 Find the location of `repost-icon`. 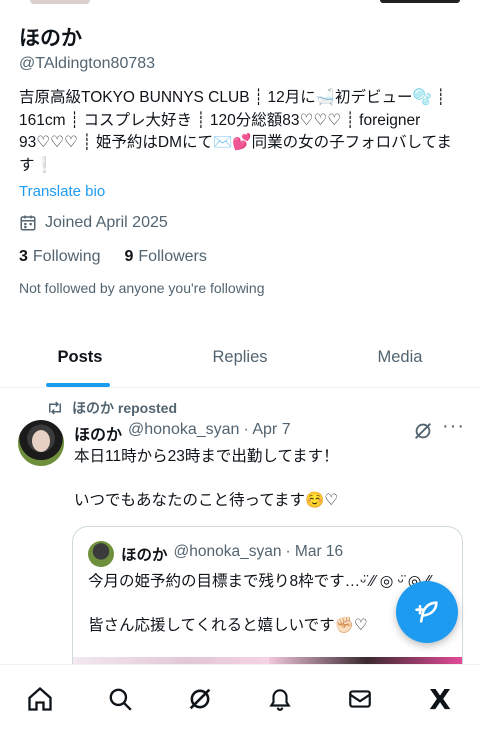

repost-icon is located at coordinates (55, 408).